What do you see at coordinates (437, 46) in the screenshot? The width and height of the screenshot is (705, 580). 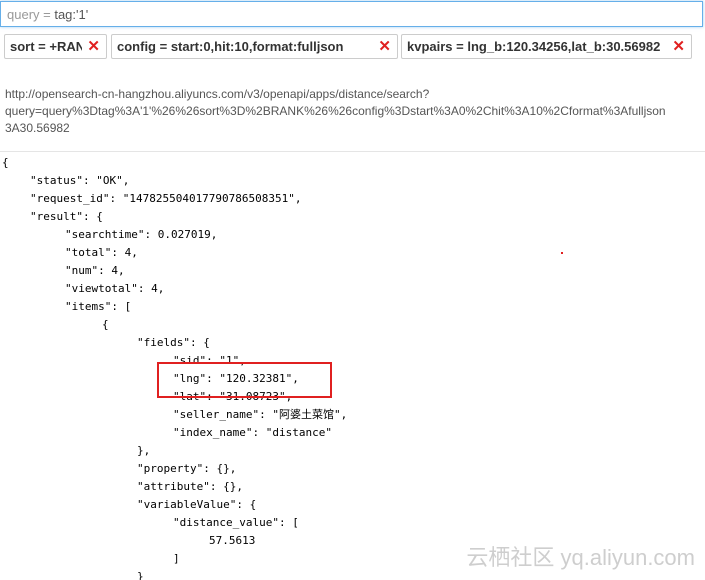 I see `param-kvpairs-label: kvpairs =` at bounding box center [437, 46].